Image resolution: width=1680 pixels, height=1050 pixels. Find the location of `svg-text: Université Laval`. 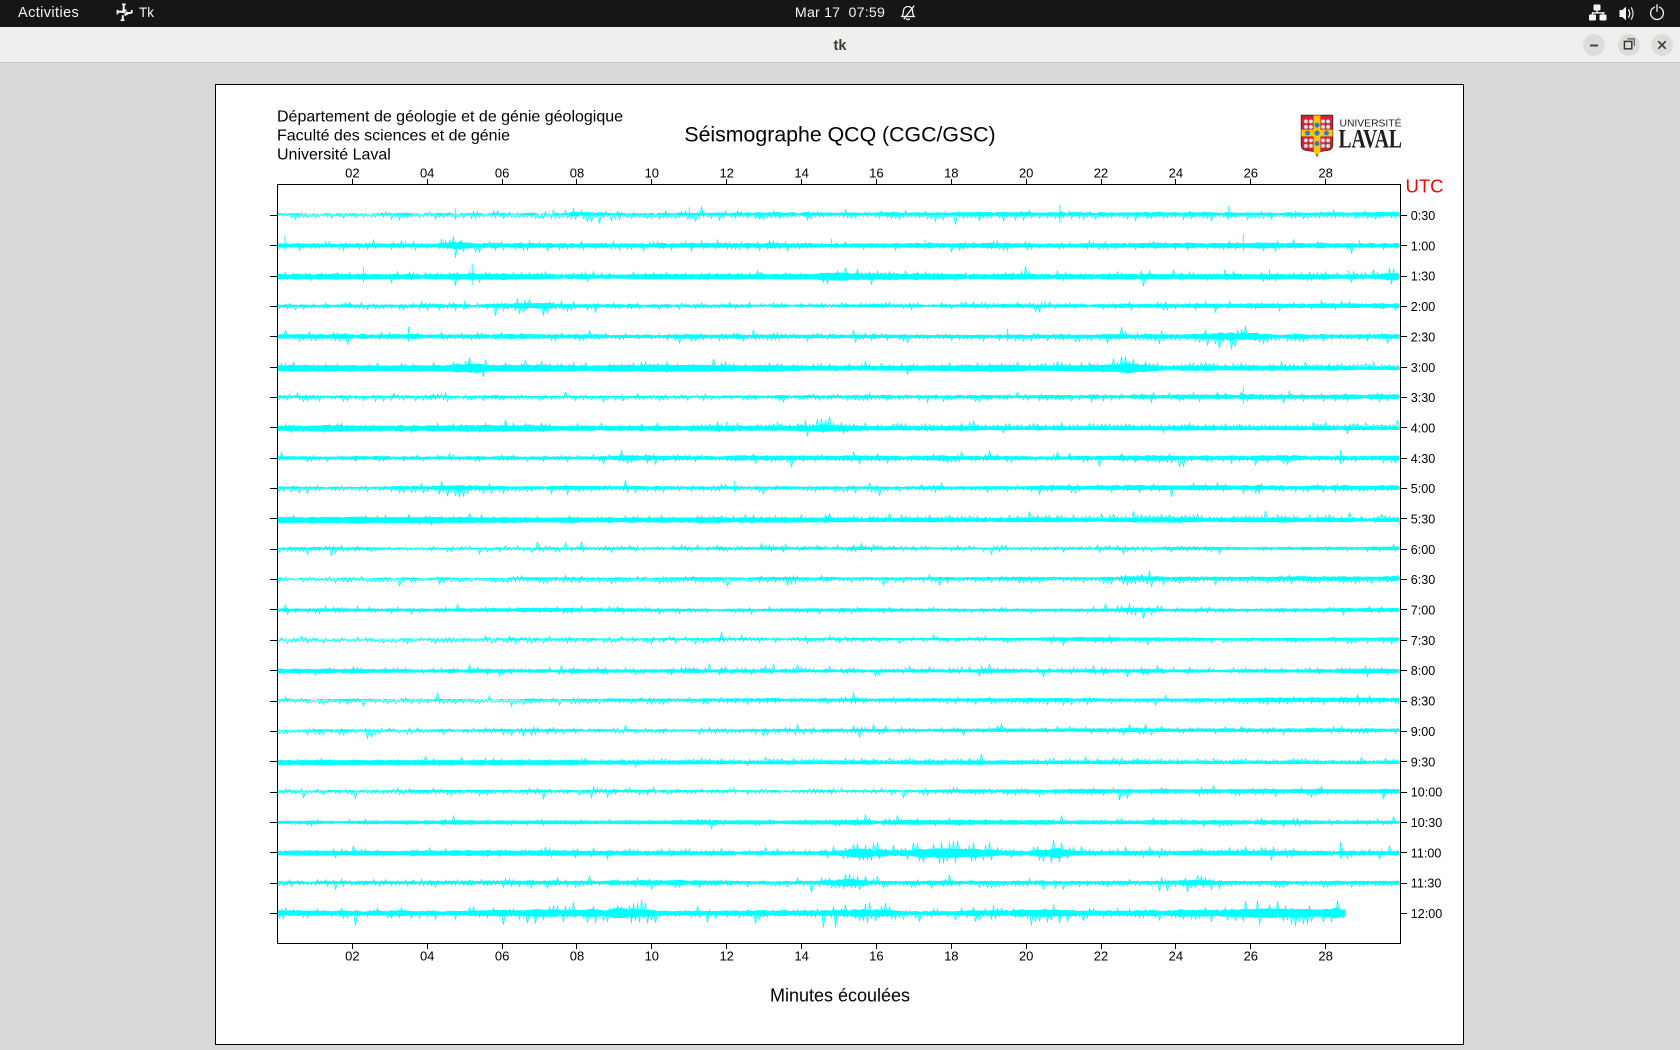

svg-text: Université Laval is located at coordinates (334, 155).